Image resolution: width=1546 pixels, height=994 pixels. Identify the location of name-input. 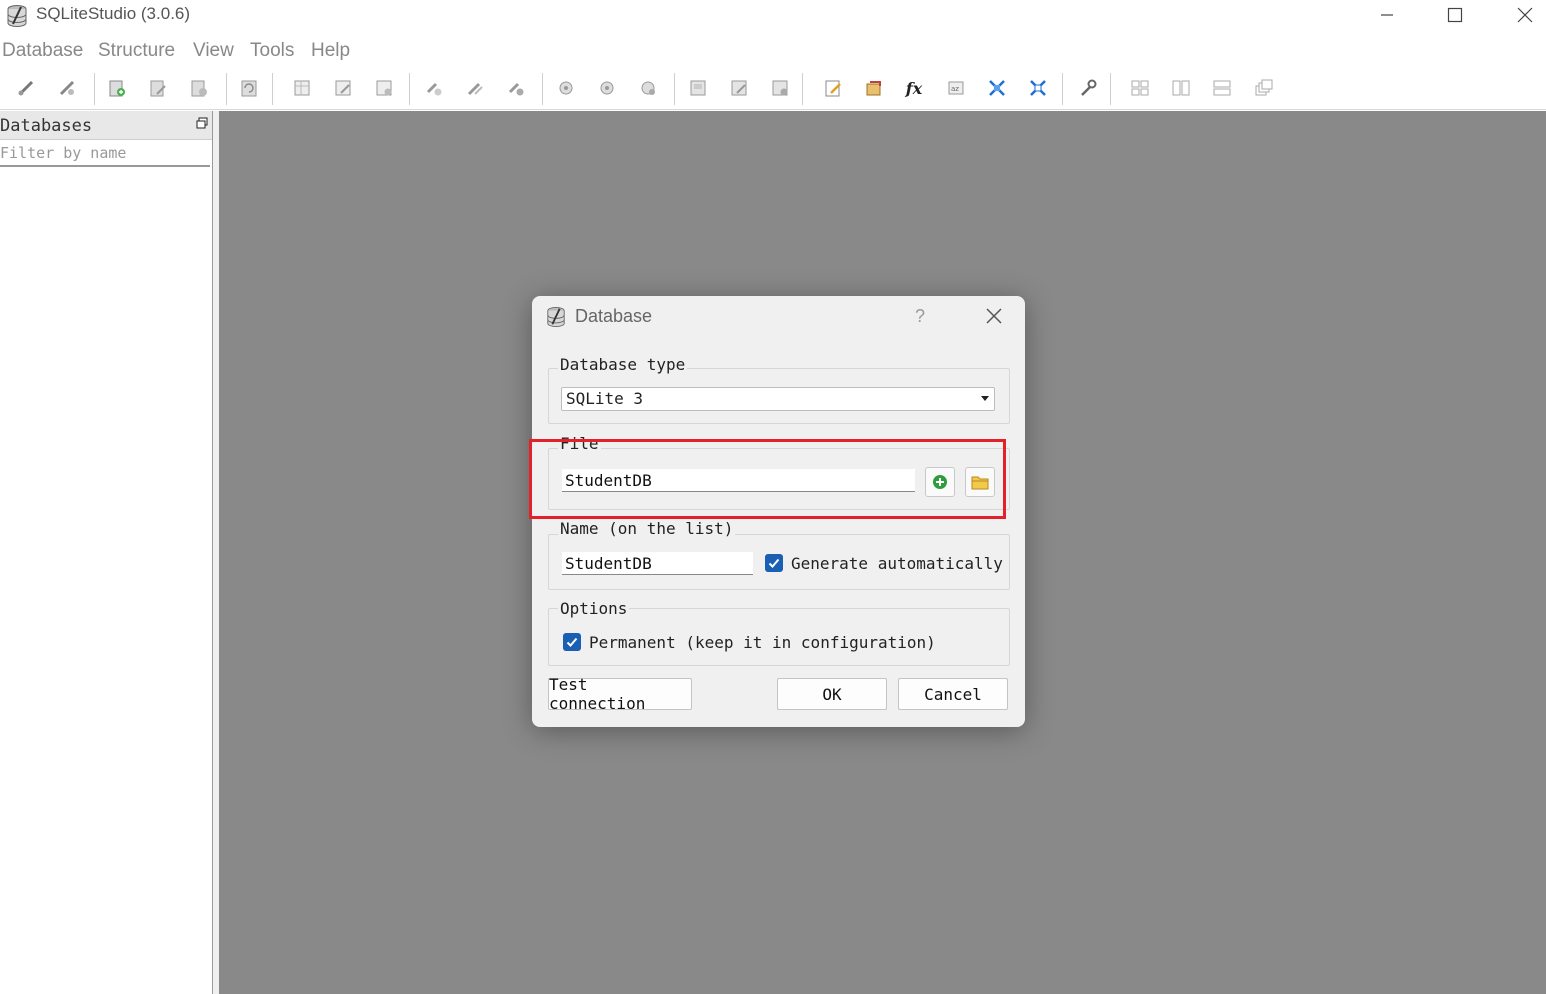
(657, 563).